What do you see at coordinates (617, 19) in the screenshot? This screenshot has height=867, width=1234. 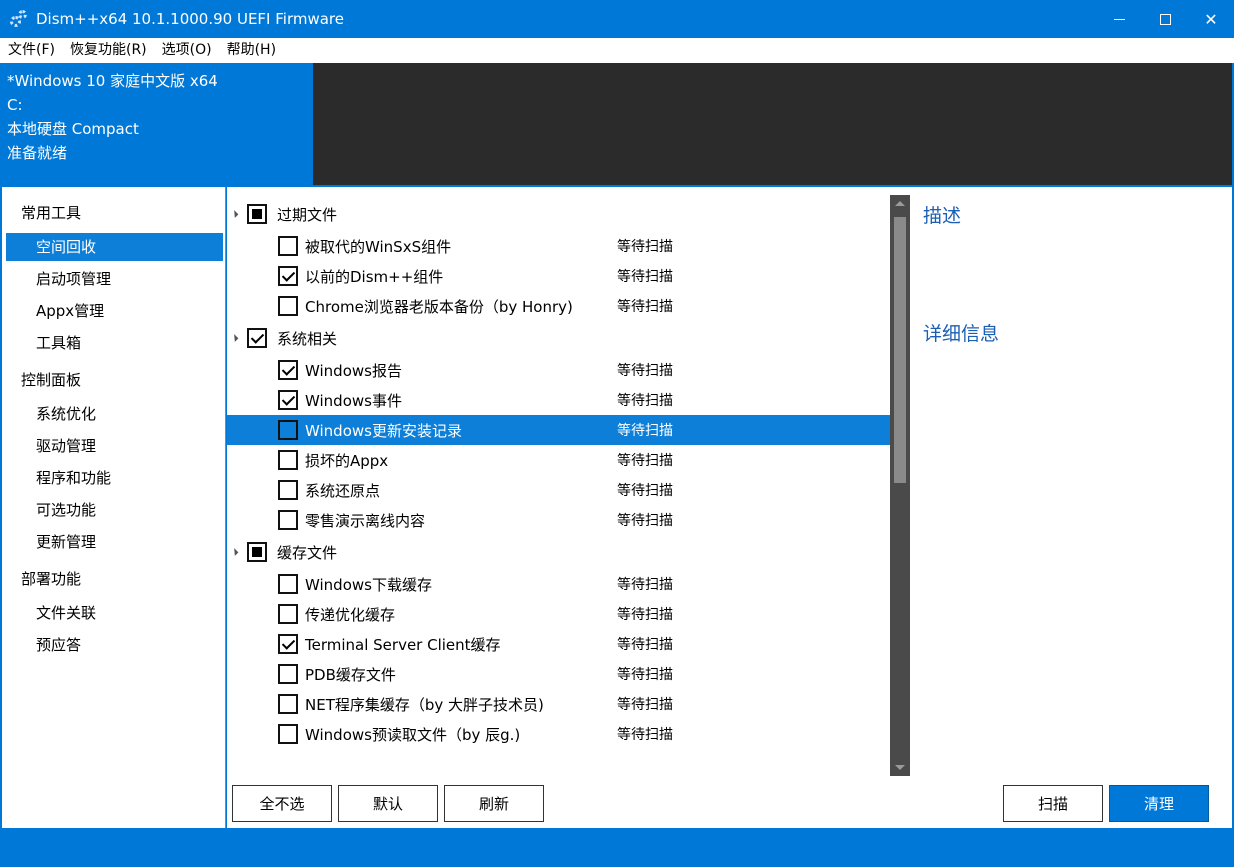 I see `title-bar: Dism++x64 10.1.1000.90 UEFI Firmware ✕` at bounding box center [617, 19].